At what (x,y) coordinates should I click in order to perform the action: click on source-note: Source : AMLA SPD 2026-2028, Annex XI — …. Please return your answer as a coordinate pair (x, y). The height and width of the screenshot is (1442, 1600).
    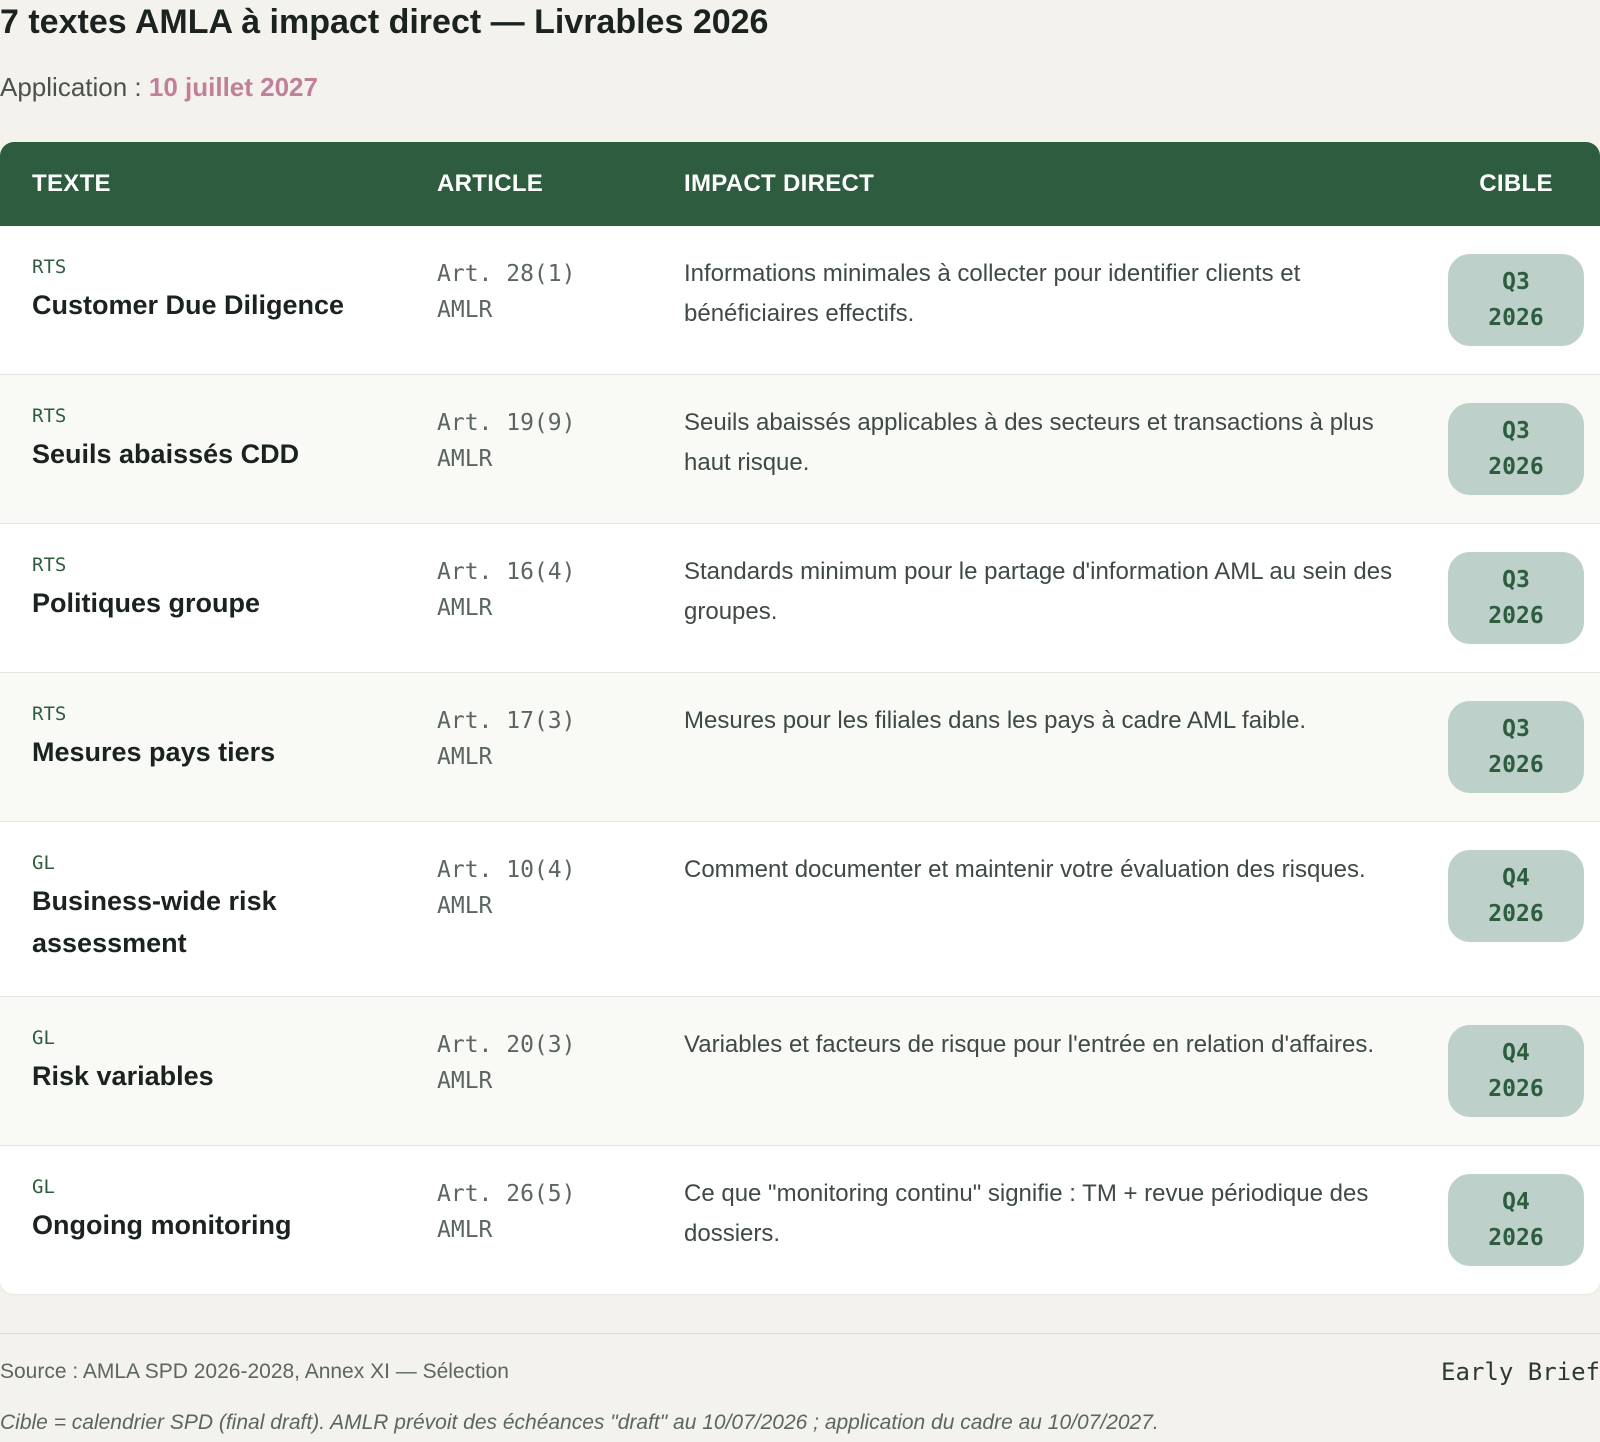
    Looking at the image, I should click on (254, 1371).